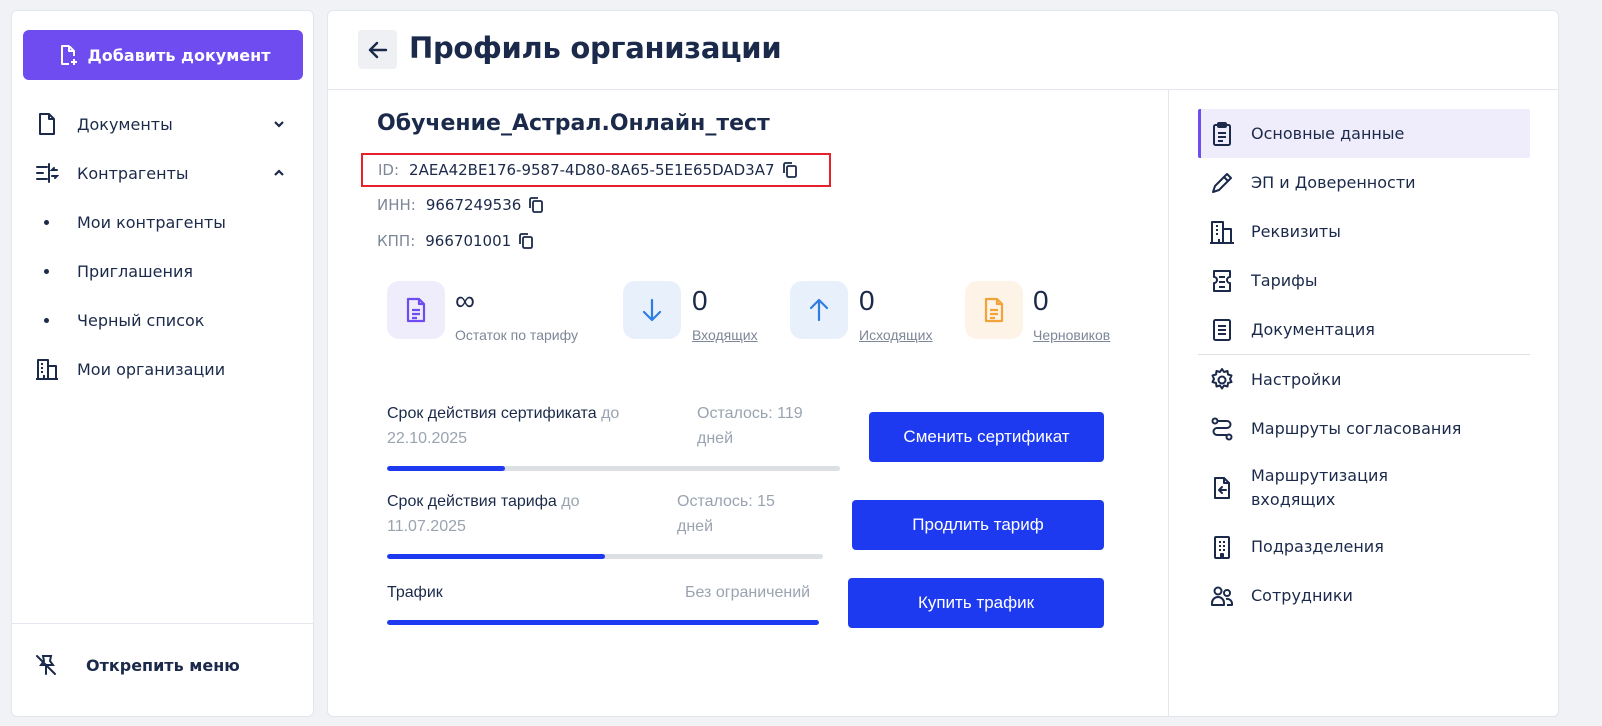  What do you see at coordinates (1222, 488) in the screenshot?
I see `inbox-routing-icon` at bounding box center [1222, 488].